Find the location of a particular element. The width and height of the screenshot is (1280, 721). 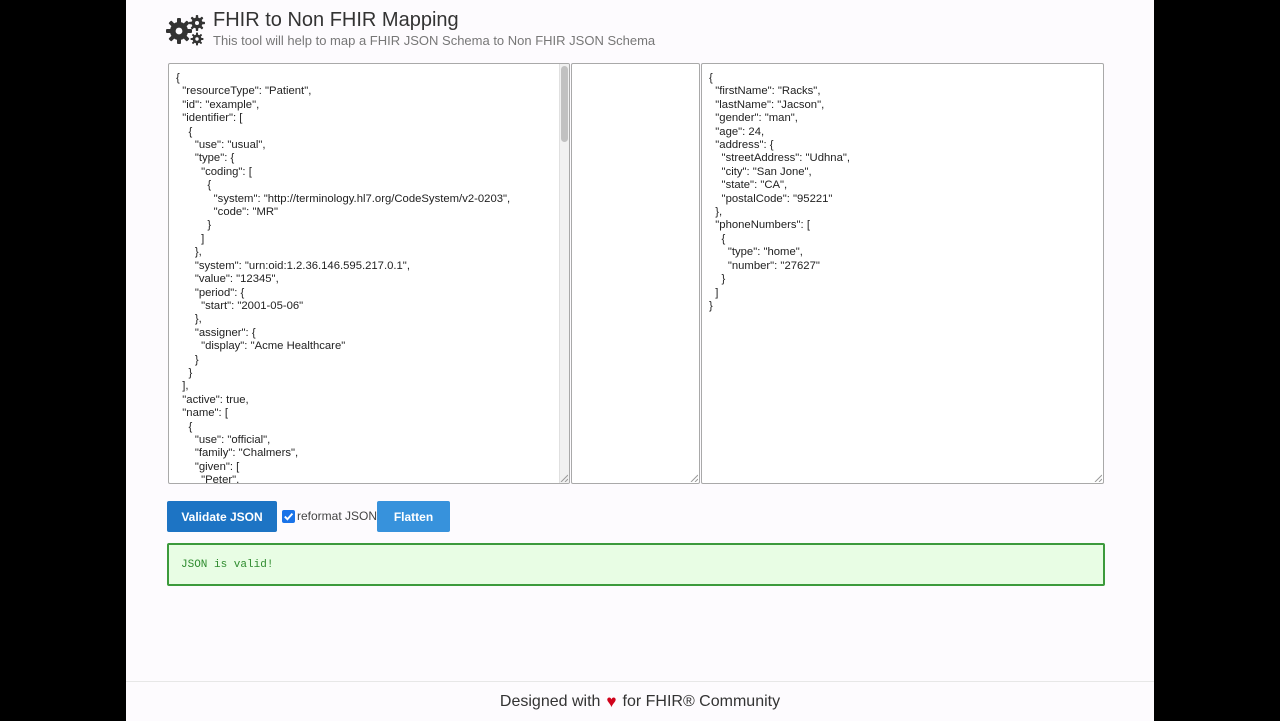

page-footer: Designed with ♥ for FHIR® Community is located at coordinates (640, 701).